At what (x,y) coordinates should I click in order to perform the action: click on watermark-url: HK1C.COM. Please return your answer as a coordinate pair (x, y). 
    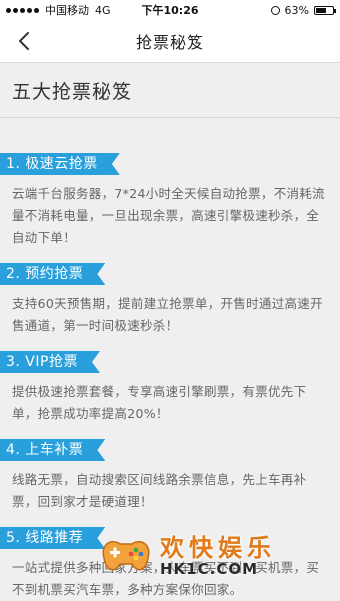
    Looking at the image, I should click on (209, 569).